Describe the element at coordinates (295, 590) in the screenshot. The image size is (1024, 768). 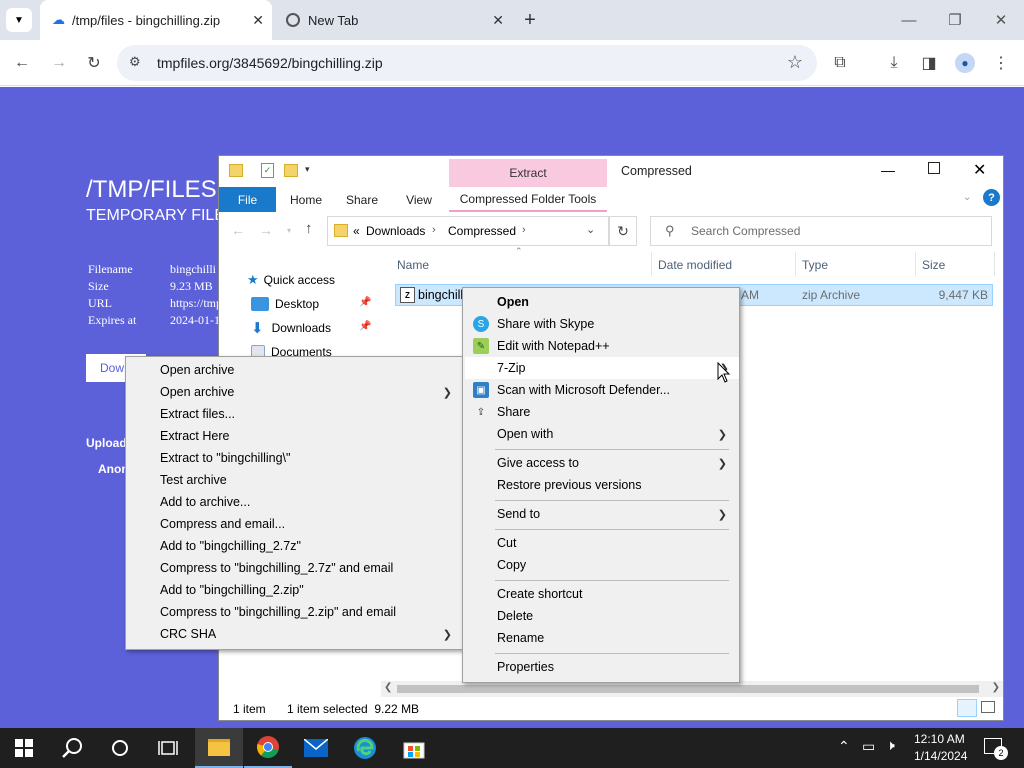
I see `menu-item-add-to-zip: Add to "bingchilling_2.zip"` at that location.